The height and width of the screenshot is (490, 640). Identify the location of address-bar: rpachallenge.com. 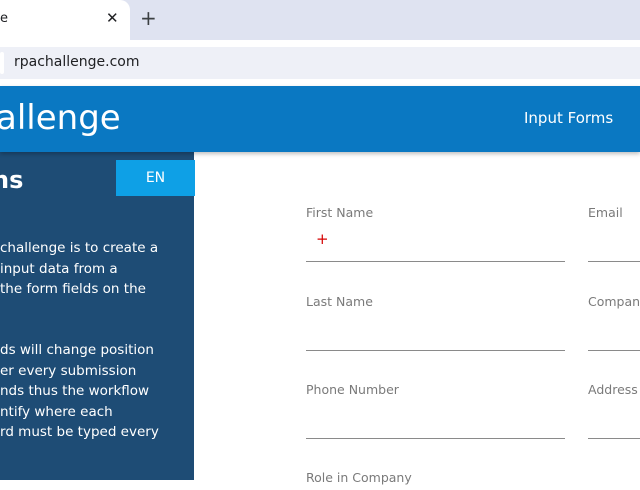
(320, 63).